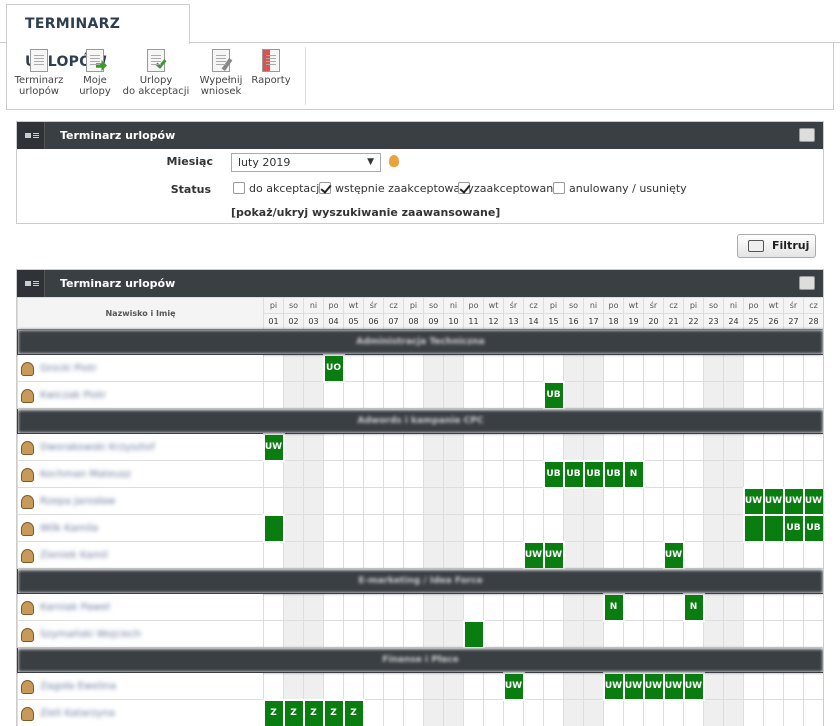 The height and width of the screenshot is (726, 840). Describe the element at coordinates (78, 686) in the screenshot. I see `employee-name-link: Zagoła Ewelina` at that location.